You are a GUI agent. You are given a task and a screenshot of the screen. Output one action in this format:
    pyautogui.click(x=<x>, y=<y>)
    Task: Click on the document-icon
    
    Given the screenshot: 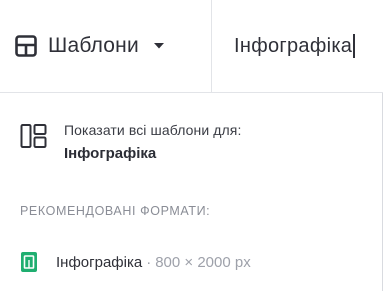 What is the action you would take?
    pyautogui.click(x=29, y=262)
    